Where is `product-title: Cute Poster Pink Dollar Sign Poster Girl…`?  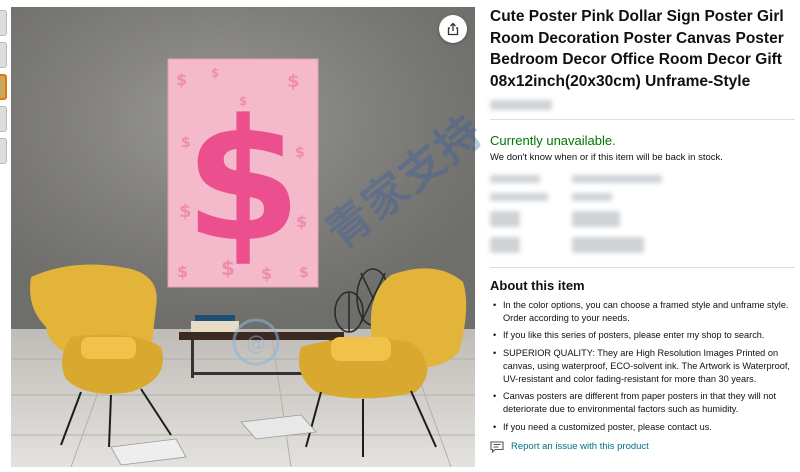
product-title: Cute Poster Pink Dollar Sign Poster Girl… is located at coordinates (637, 49).